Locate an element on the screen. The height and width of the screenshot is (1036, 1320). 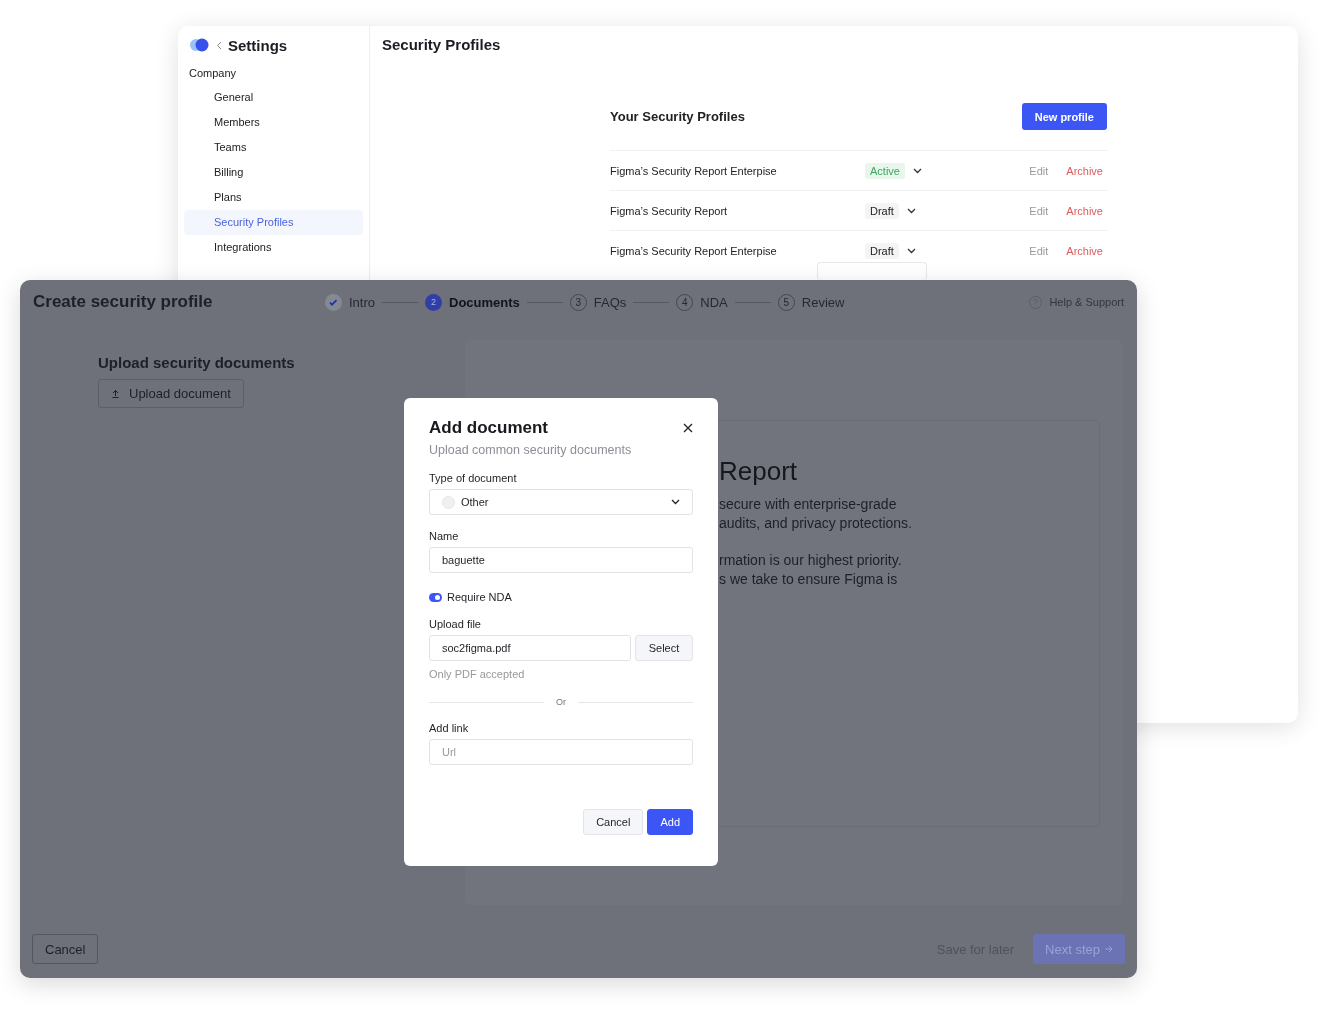
arrow-right-icon is located at coordinates (1109, 949).